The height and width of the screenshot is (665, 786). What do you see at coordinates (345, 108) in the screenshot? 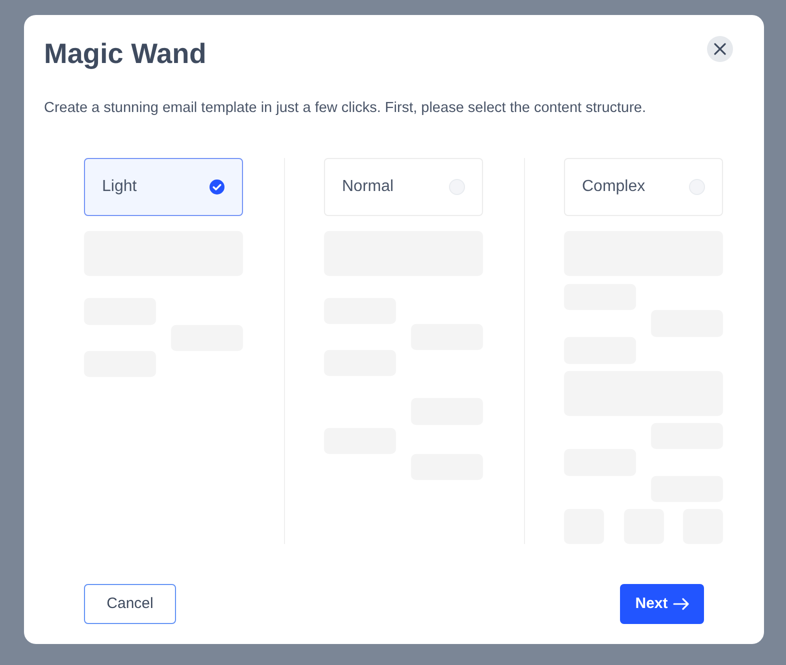
I see `dialog-description: Create a stunning email template in just a few clicks. First, please select the content structure.` at bounding box center [345, 108].